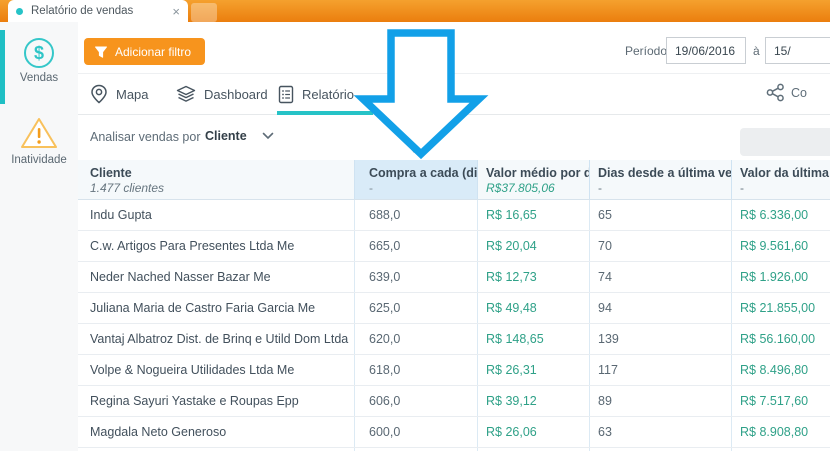  I want to click on column-header-compra-a-cada: Compra a cada (dias) -, so click(416, 173).